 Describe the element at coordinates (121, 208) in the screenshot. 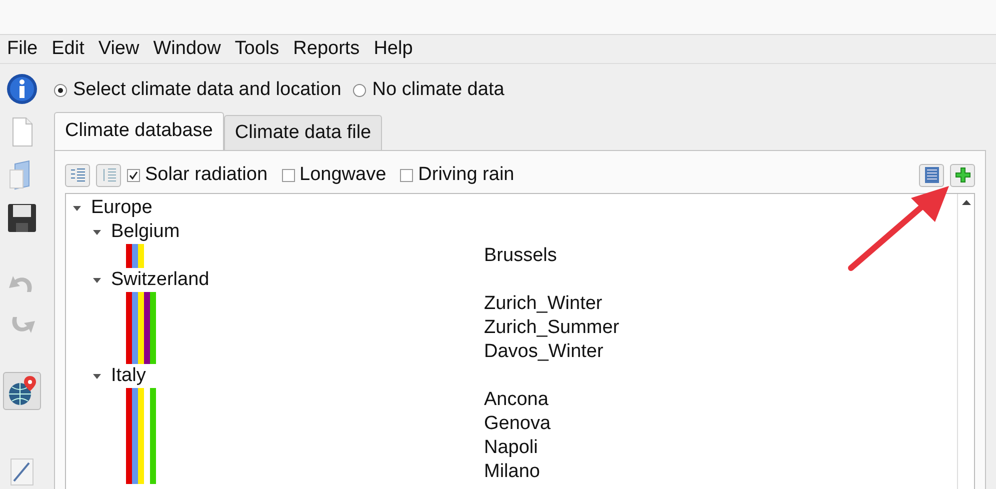

I see `tree-item: Europe` at that location.